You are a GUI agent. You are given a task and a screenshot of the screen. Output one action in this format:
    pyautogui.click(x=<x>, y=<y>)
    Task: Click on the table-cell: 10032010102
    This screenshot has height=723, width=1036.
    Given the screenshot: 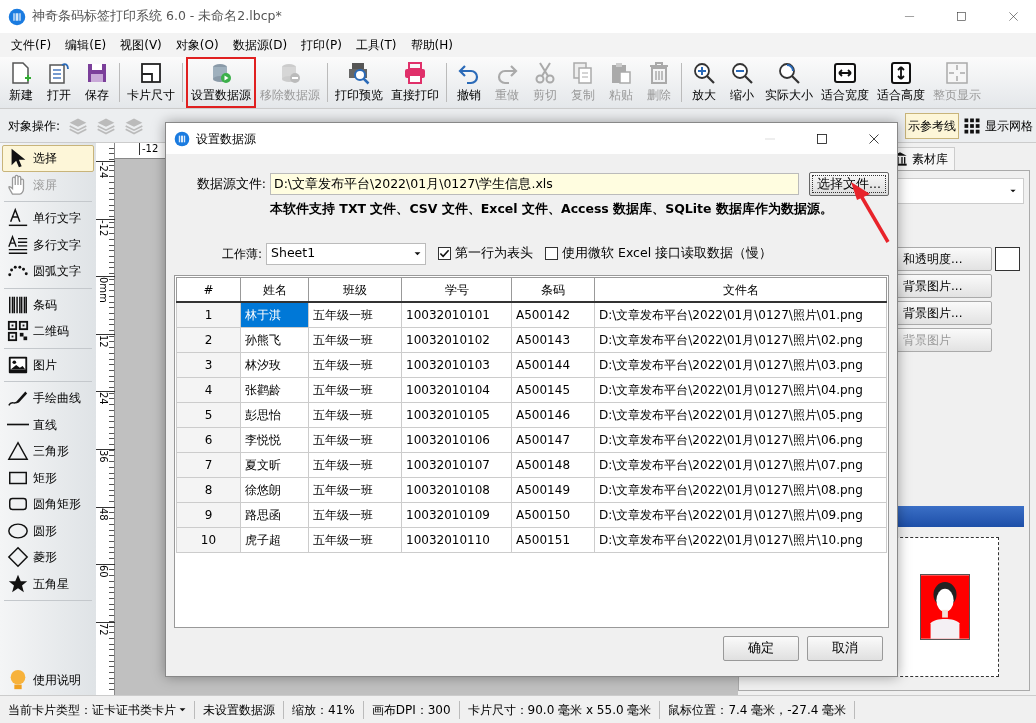 What is the action you would take?
    pyautogui.click(x=456, y=340)
    